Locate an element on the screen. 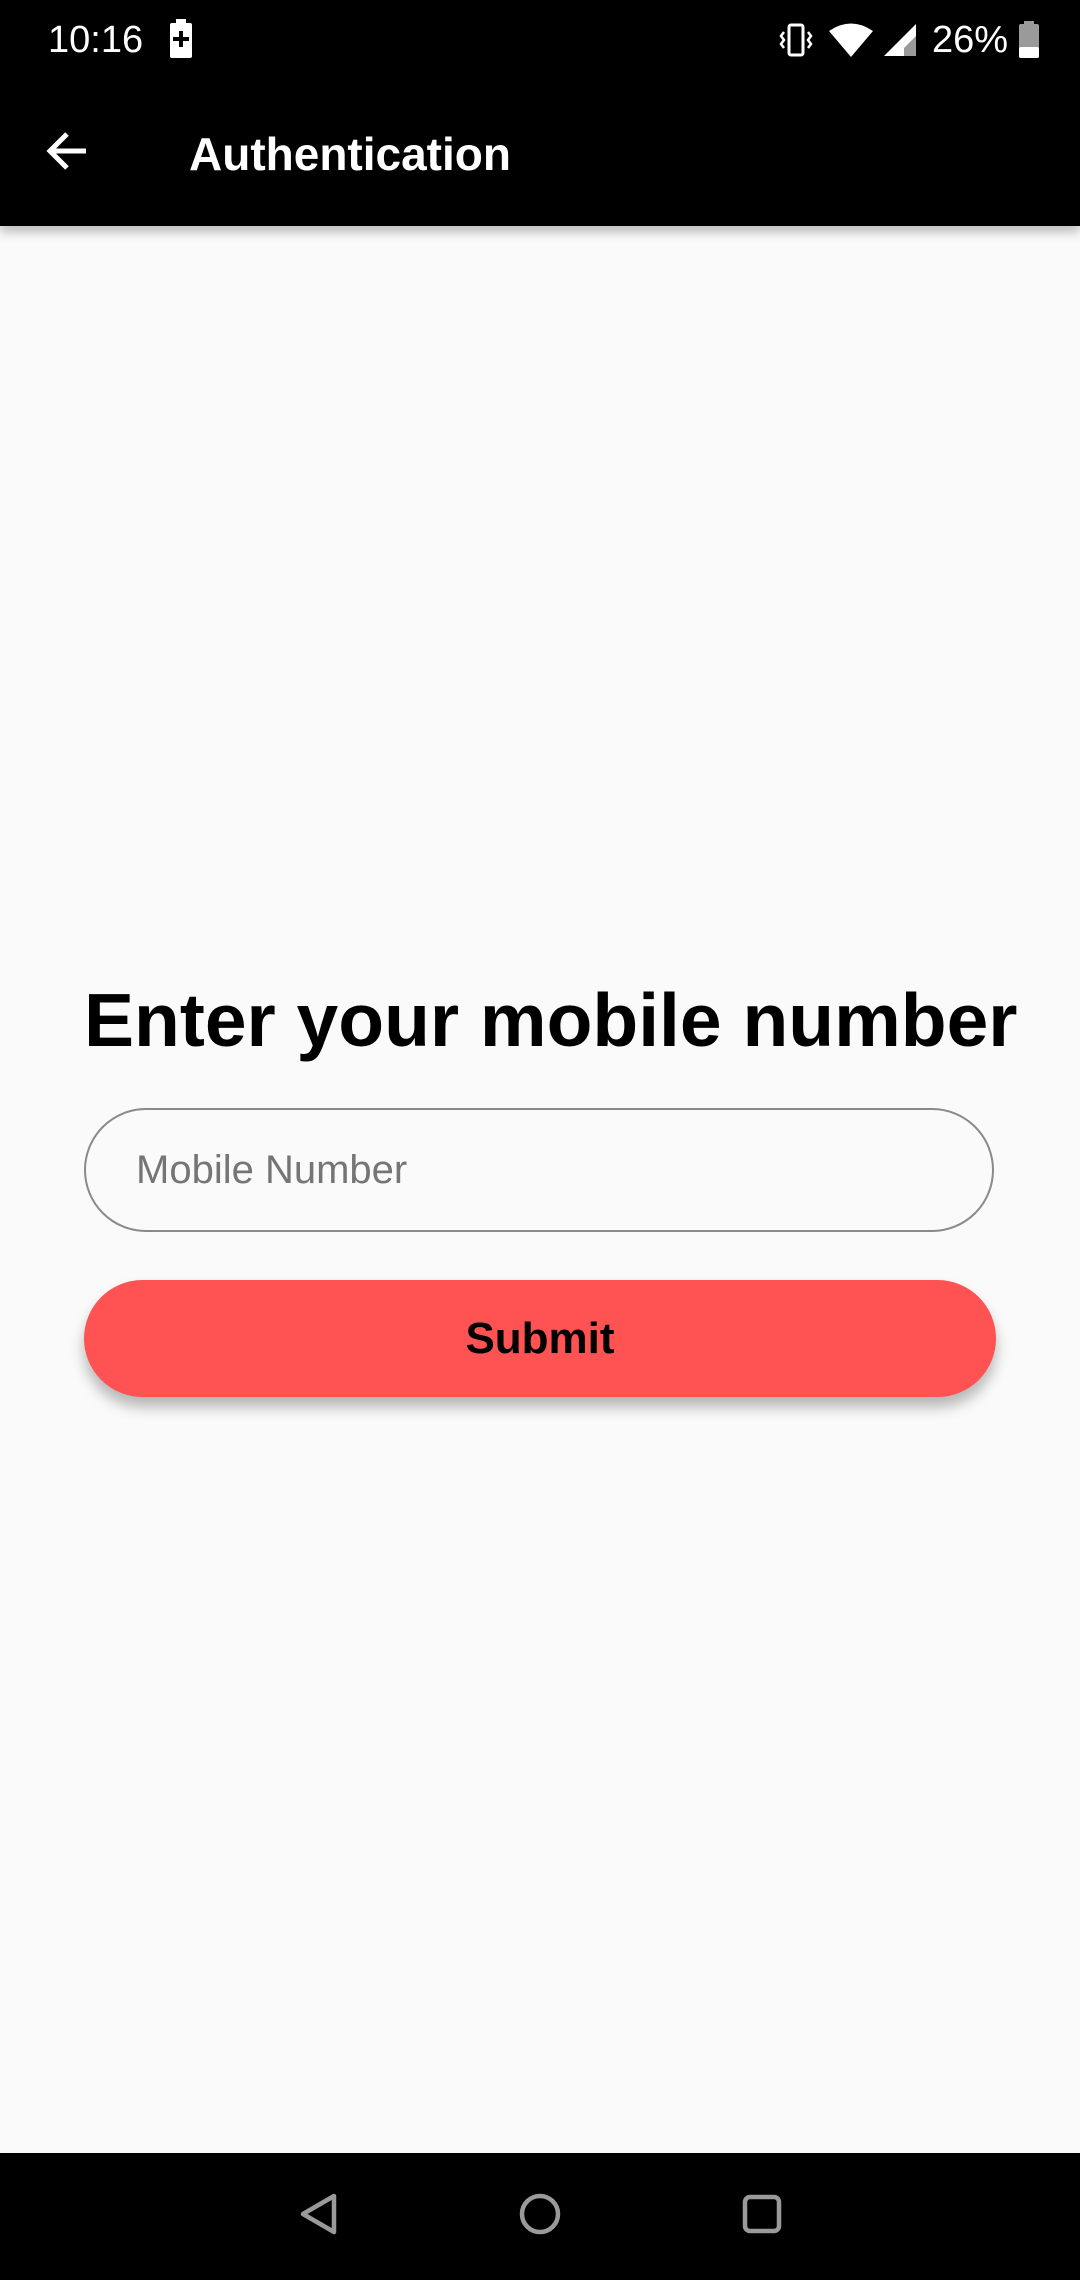 This screenshot has height=2280, width=1080. status-icons: 26% is located at coordinates (909, 40).